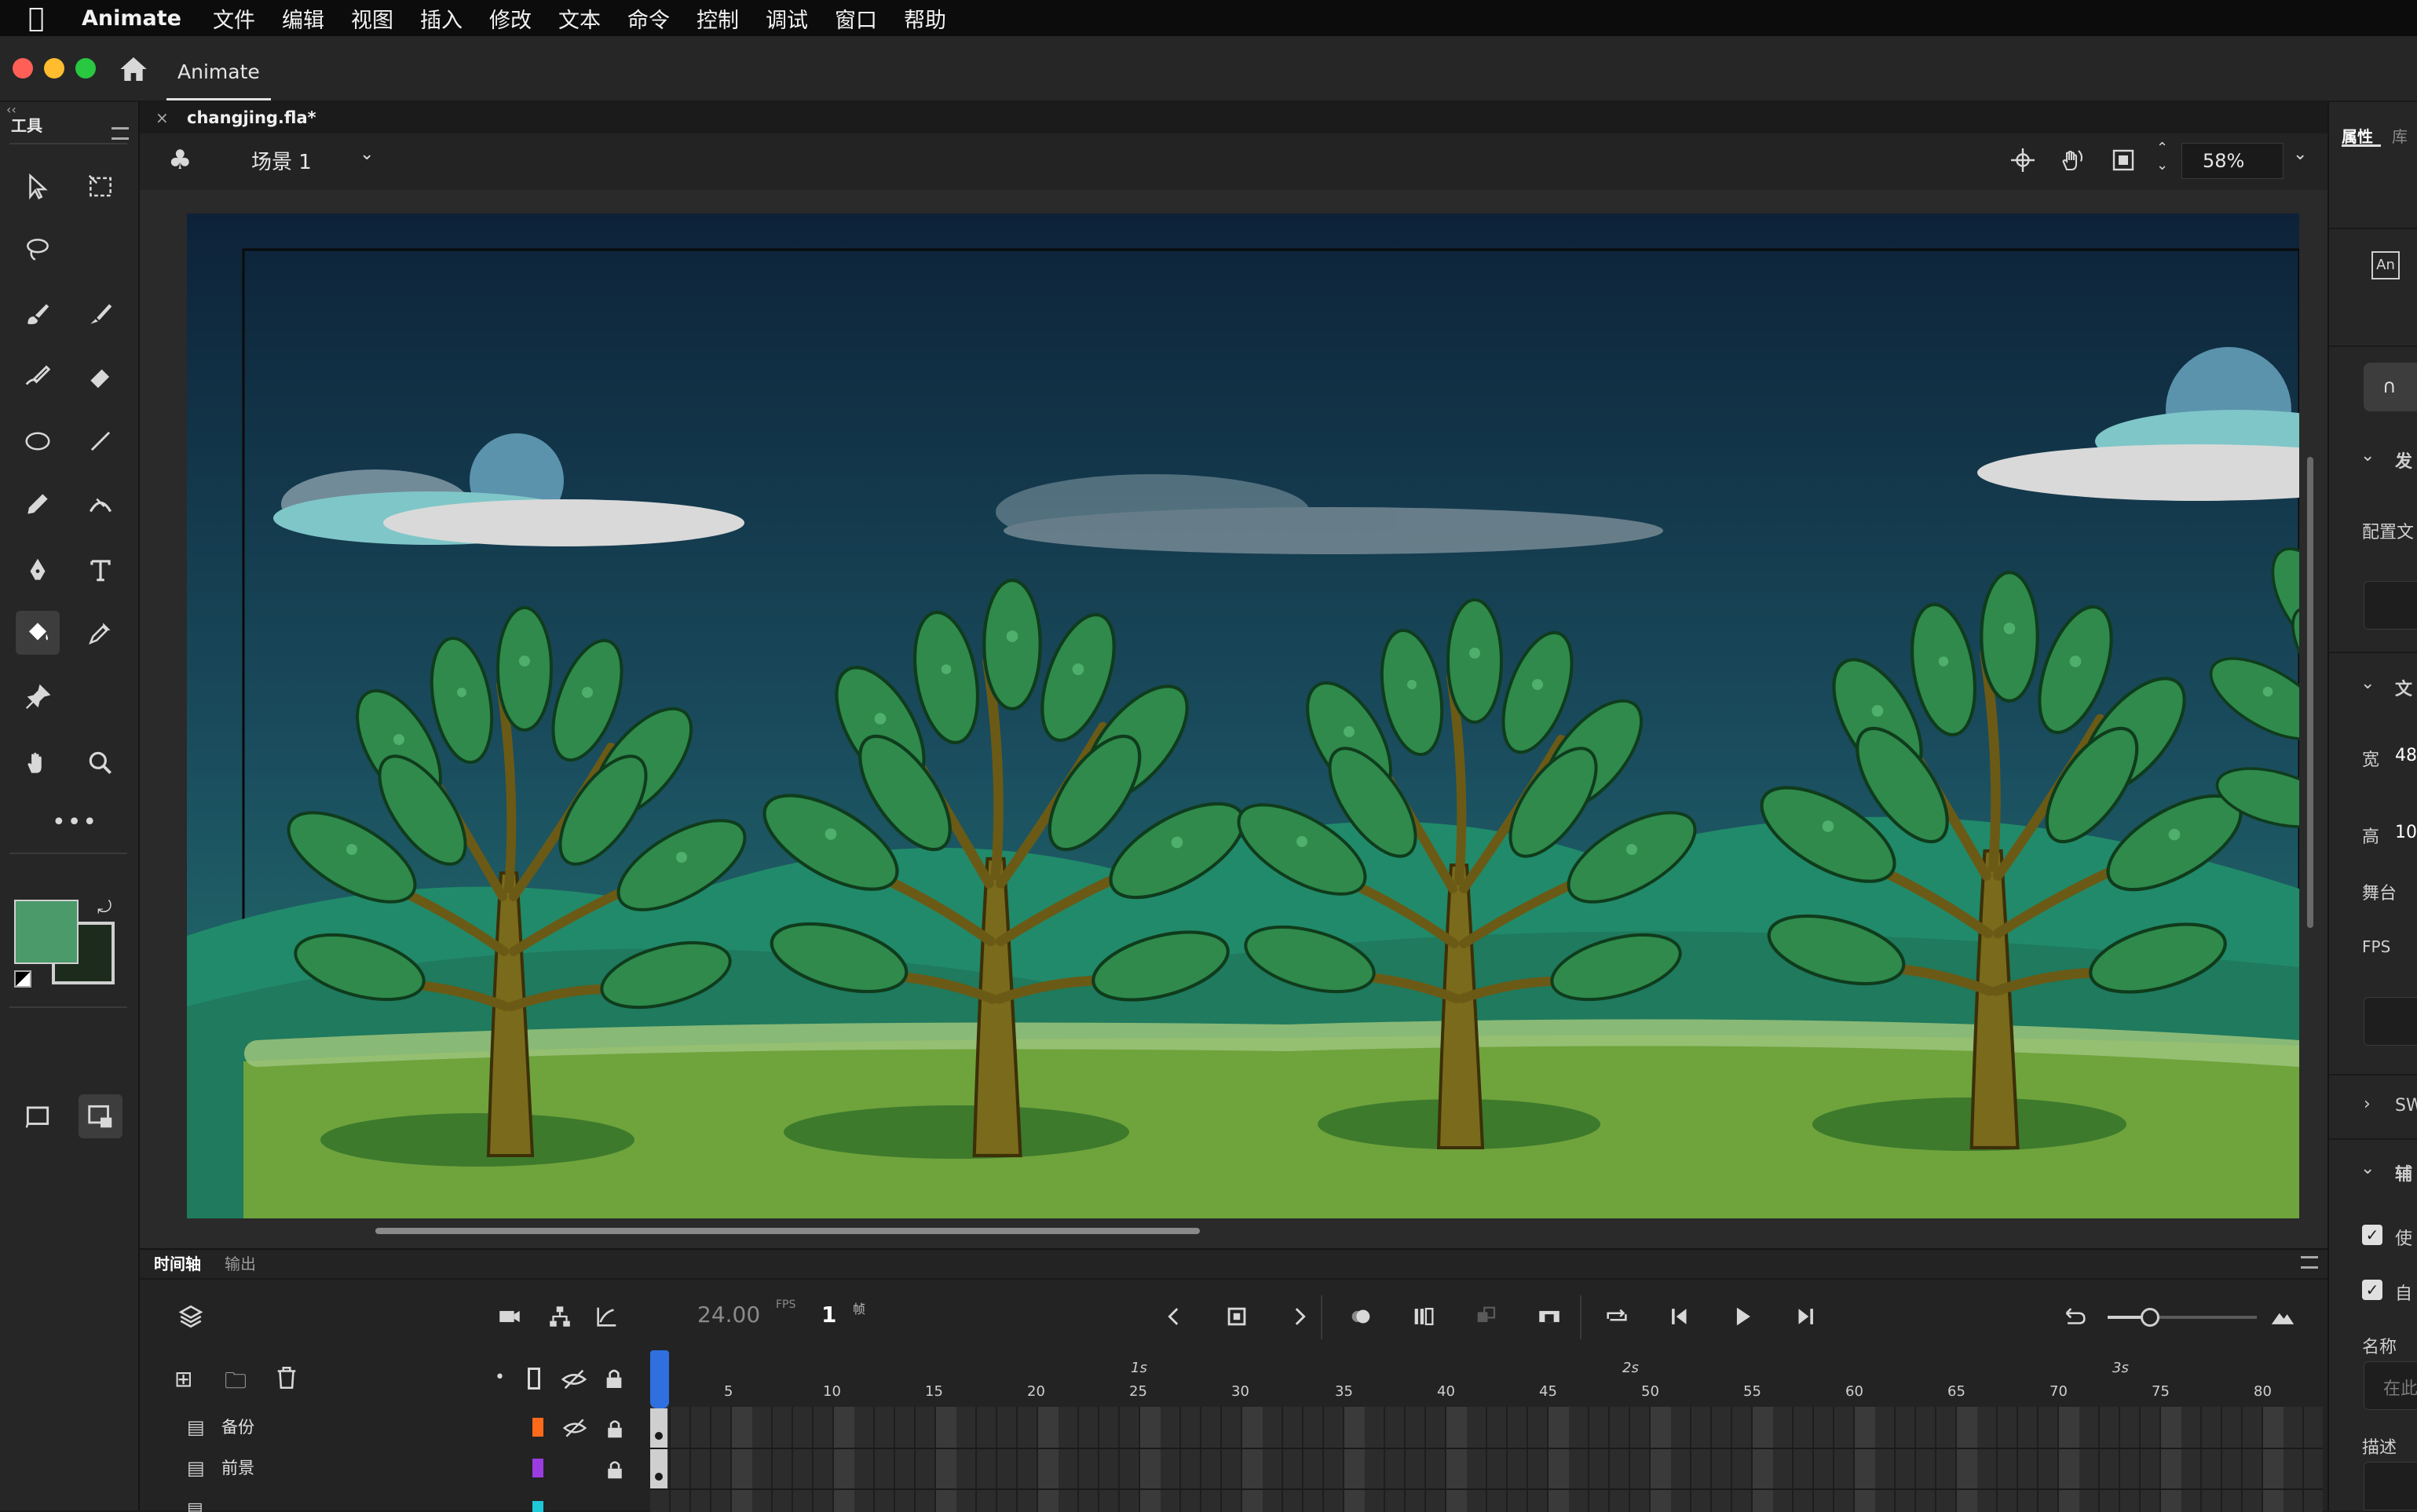  What do you see at coordinates (234, 18) in the screenshot?
I see `menu-file: 文件` at bounding box center [234, 18].